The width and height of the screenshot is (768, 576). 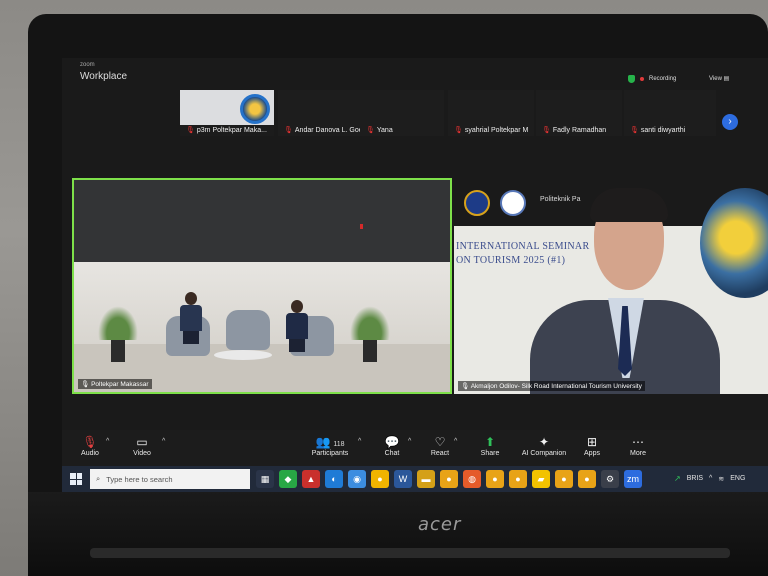 I want to click on next-page-button: ›, so click(x=730, y=122).